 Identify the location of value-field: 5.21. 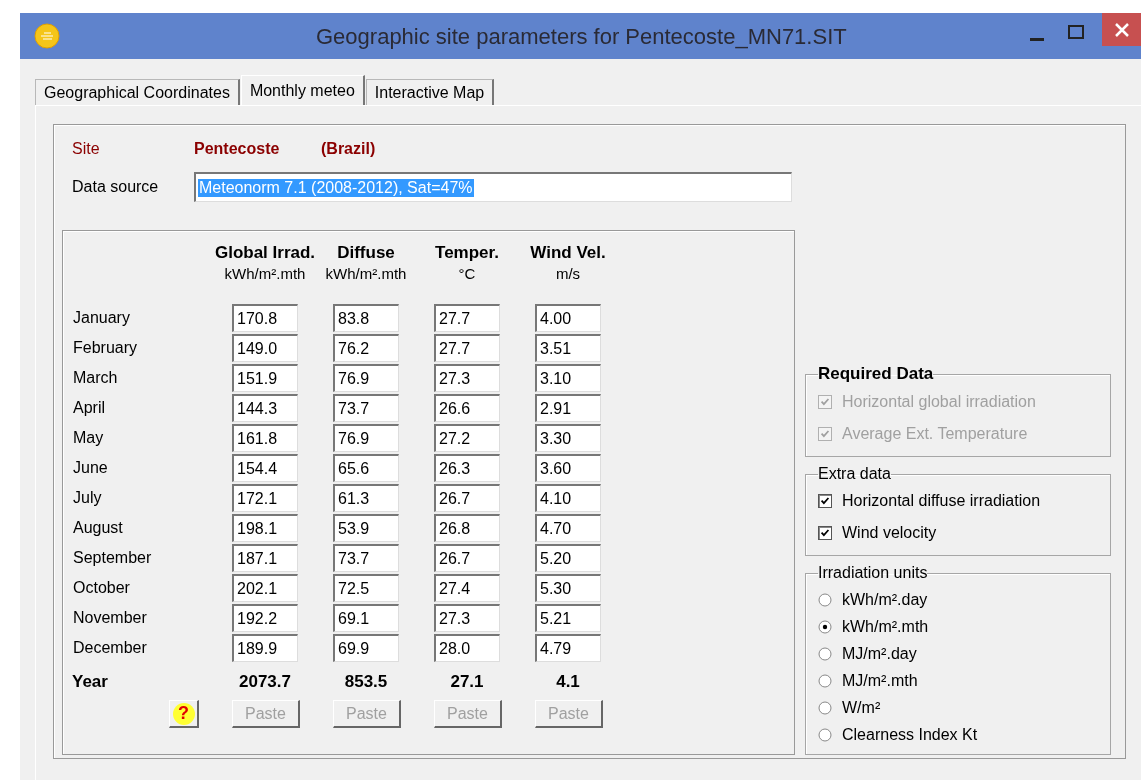
(568, 618).